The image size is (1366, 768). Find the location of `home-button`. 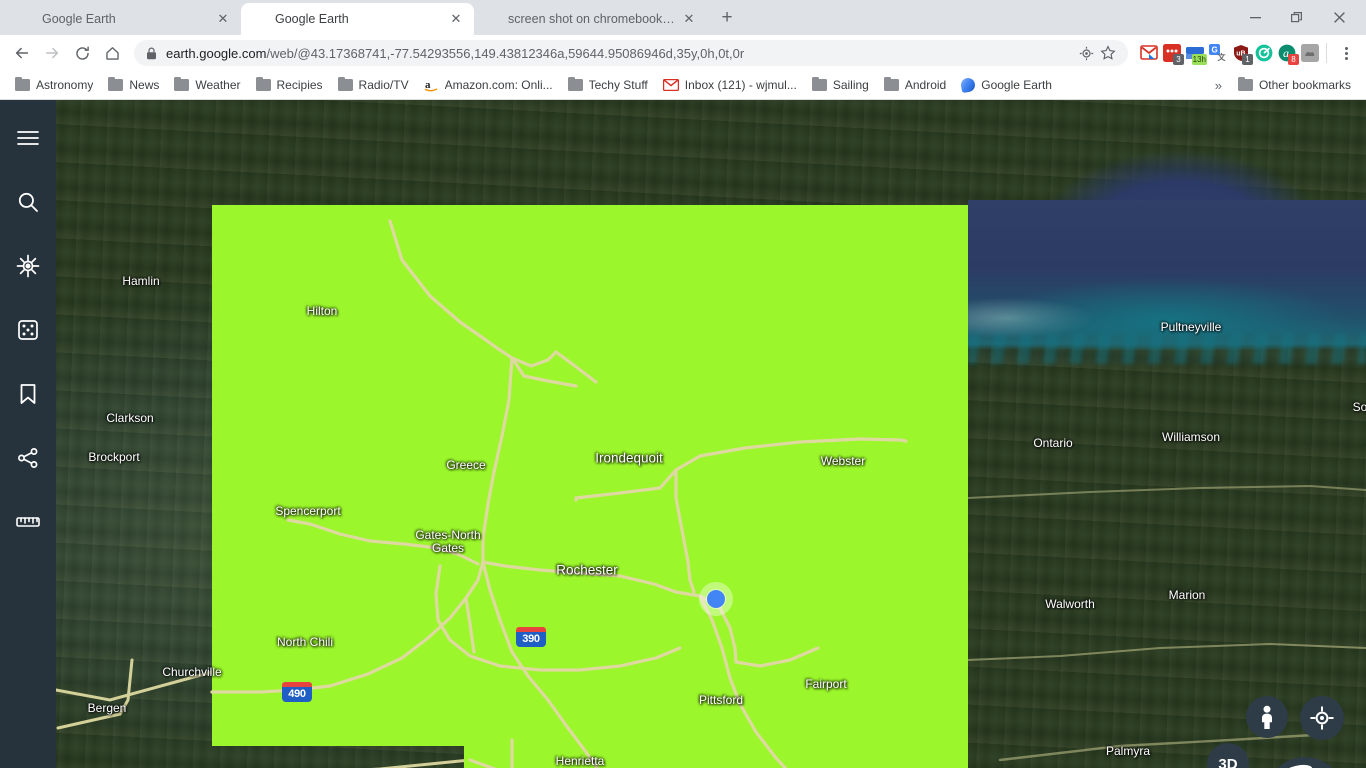

home-button is located at coordinates (112, 53).